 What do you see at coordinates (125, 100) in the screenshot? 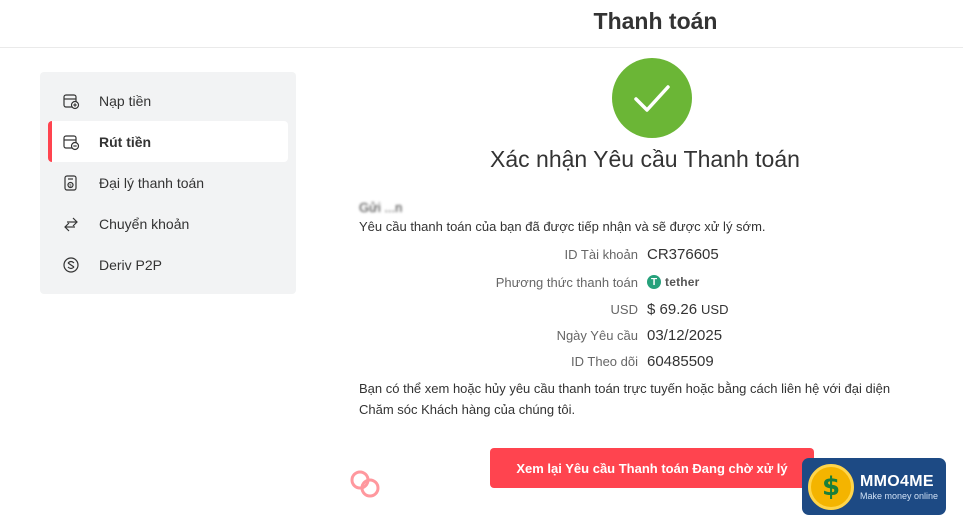
I see `sidebar-item-label: Nạp tiền` at bounding box center [125, 100].